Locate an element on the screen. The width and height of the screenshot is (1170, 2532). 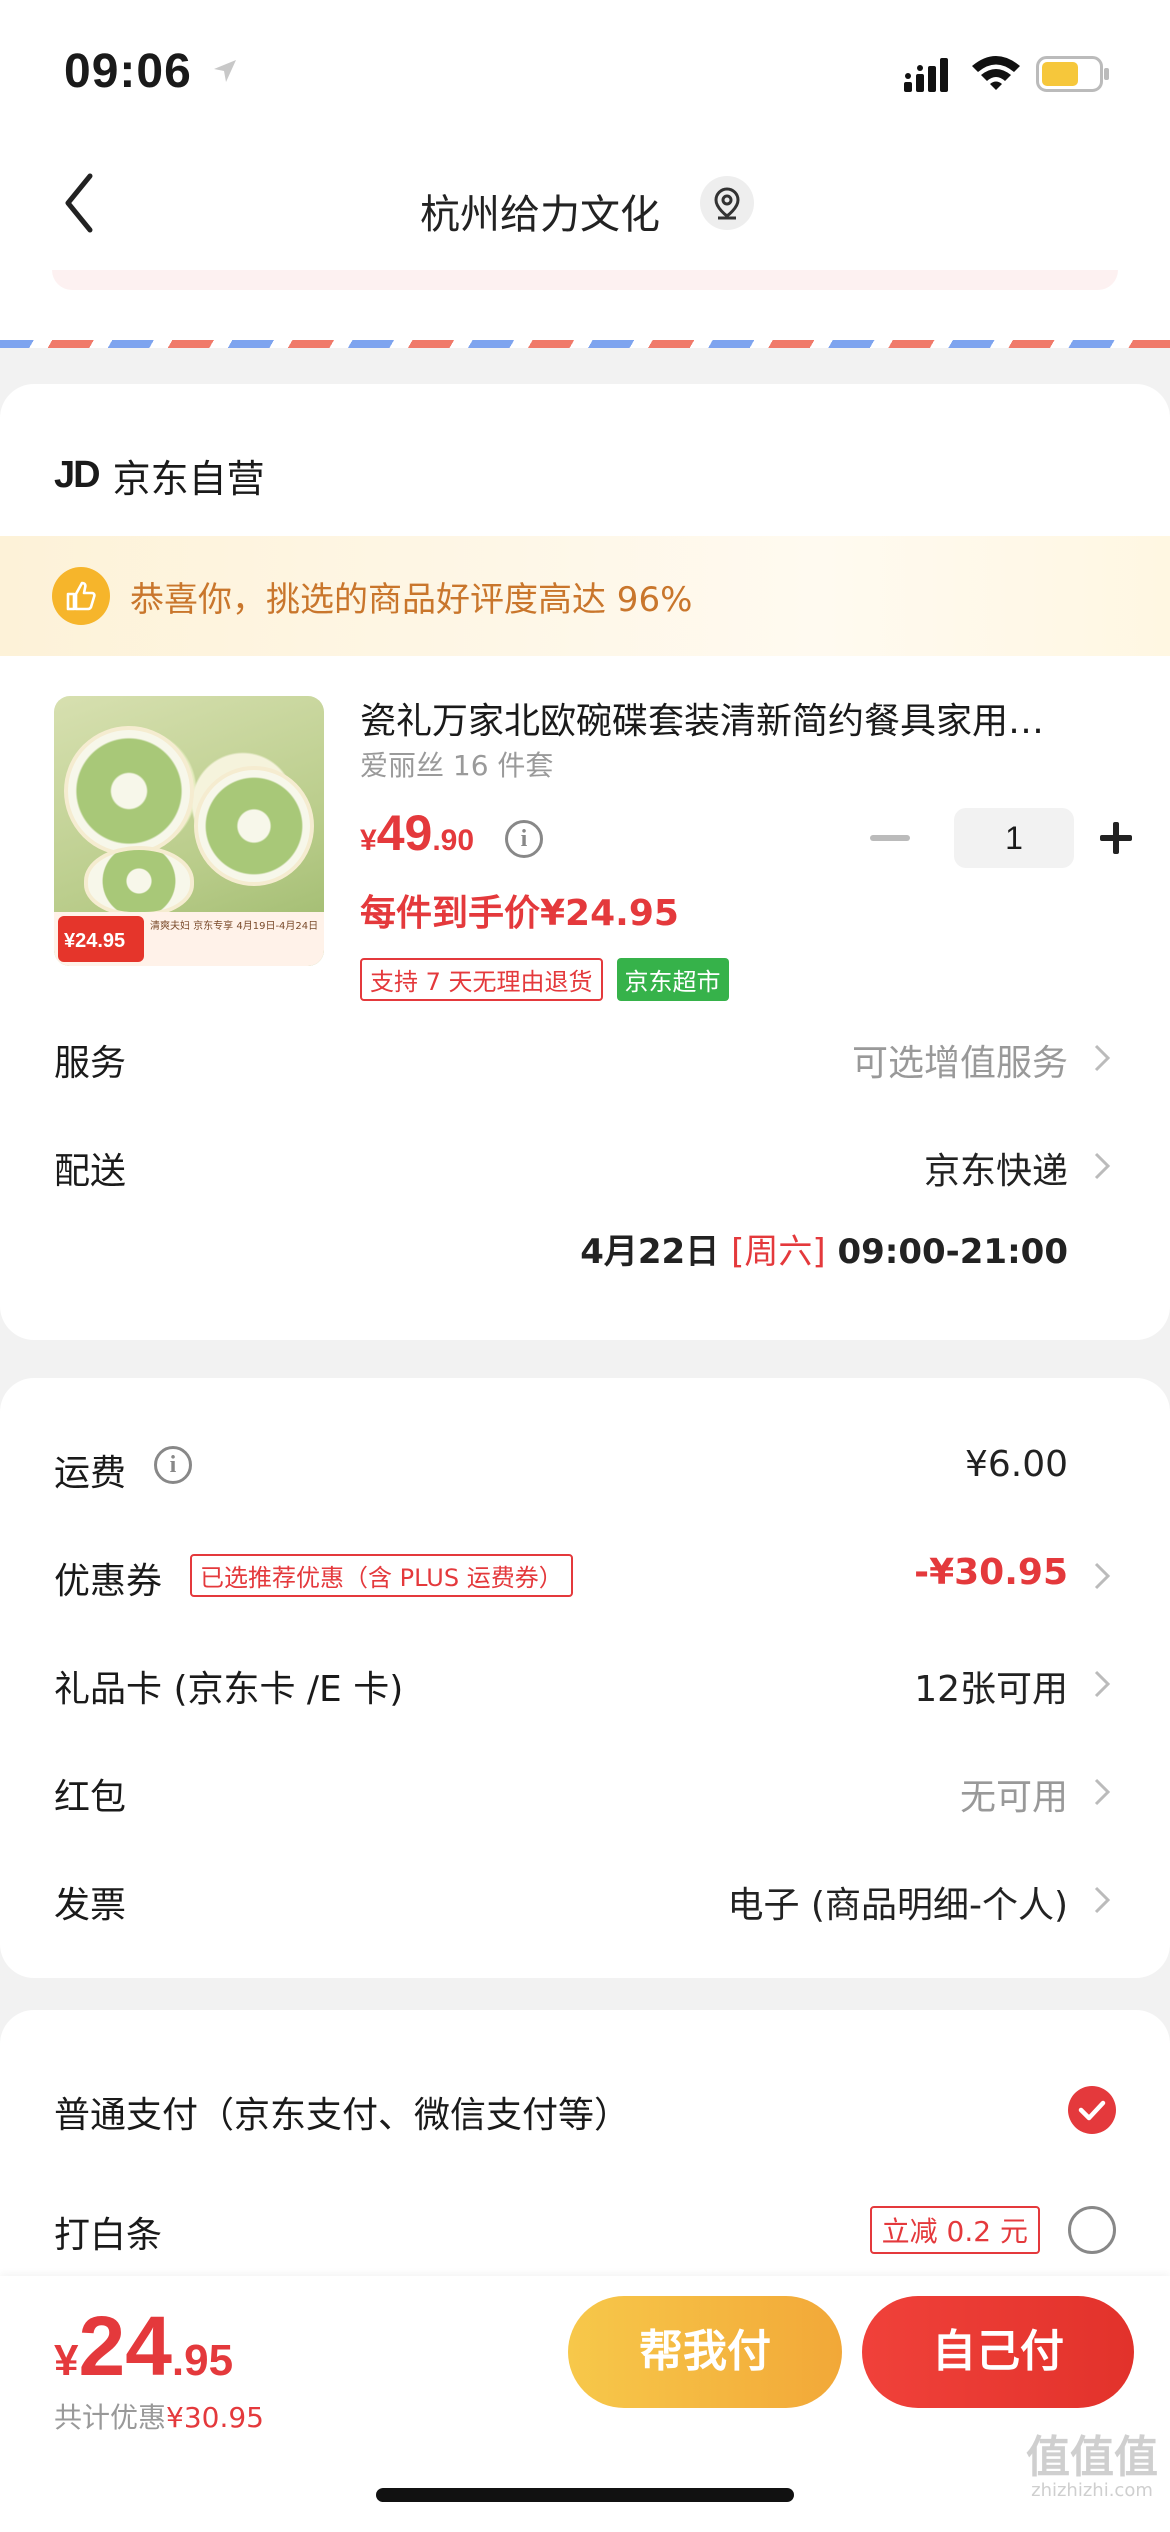
price-currency: ¥ is located at coordinates (368, 840).